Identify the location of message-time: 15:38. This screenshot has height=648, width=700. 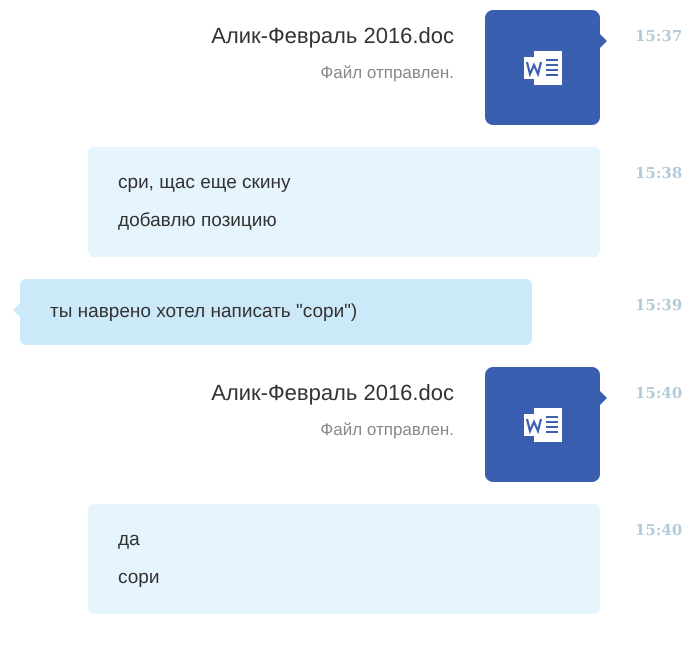
(658, 172).